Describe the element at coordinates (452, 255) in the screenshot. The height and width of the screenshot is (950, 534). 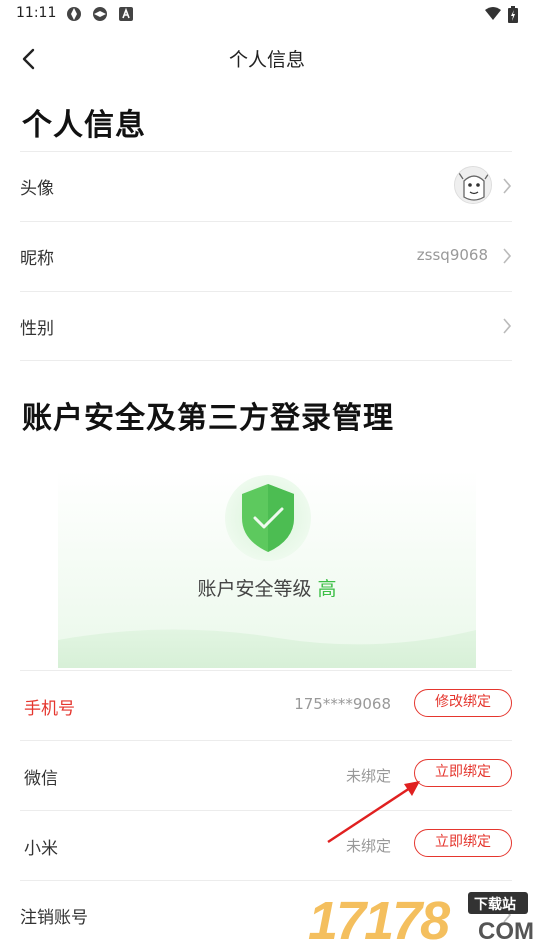
I see `nickname-value: zssq9068` at that location.